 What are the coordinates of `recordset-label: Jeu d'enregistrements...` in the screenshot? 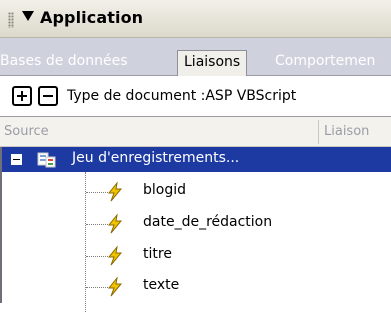 It's located at (156, 158).